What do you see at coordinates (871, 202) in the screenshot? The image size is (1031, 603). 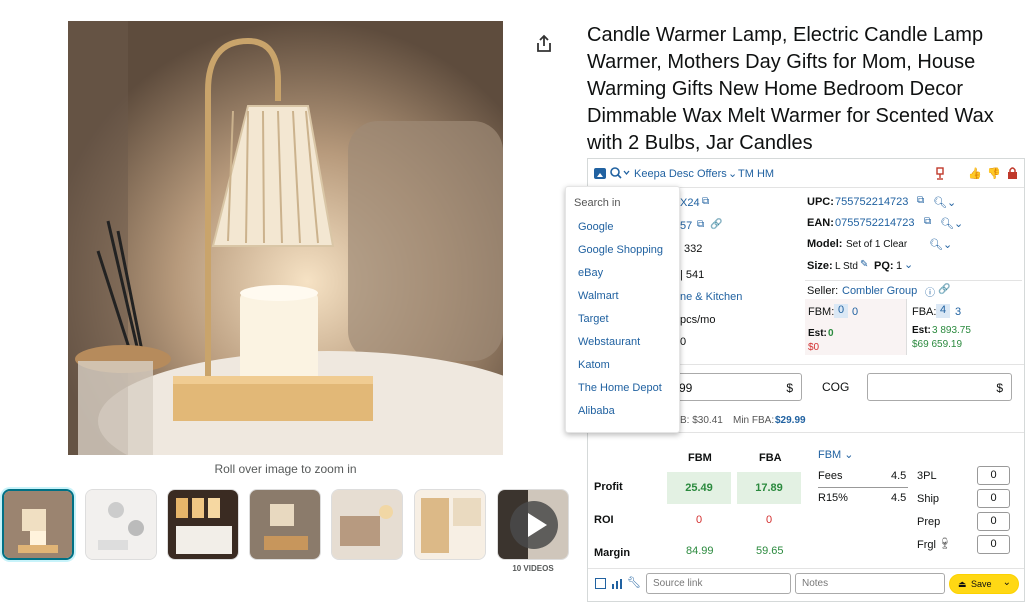 I see `upc-value: 755752214723` at bounding box center [871, 202].